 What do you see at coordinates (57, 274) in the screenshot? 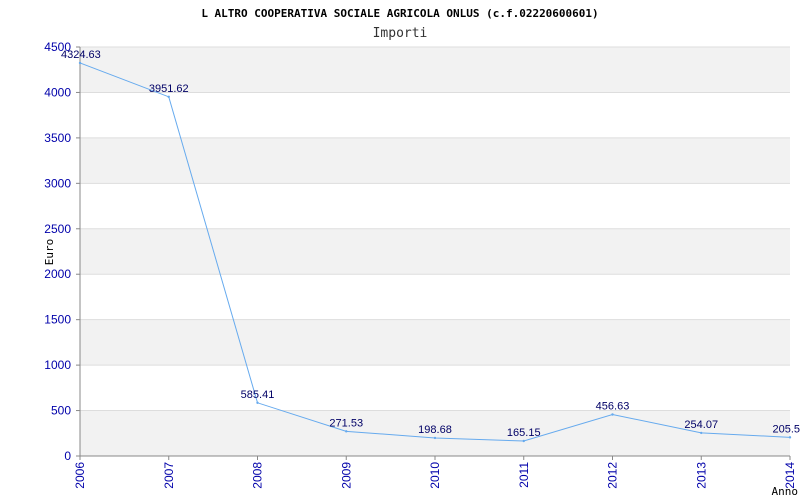
I see `y-tick-label: 2000` at bounding box center [57, 274].